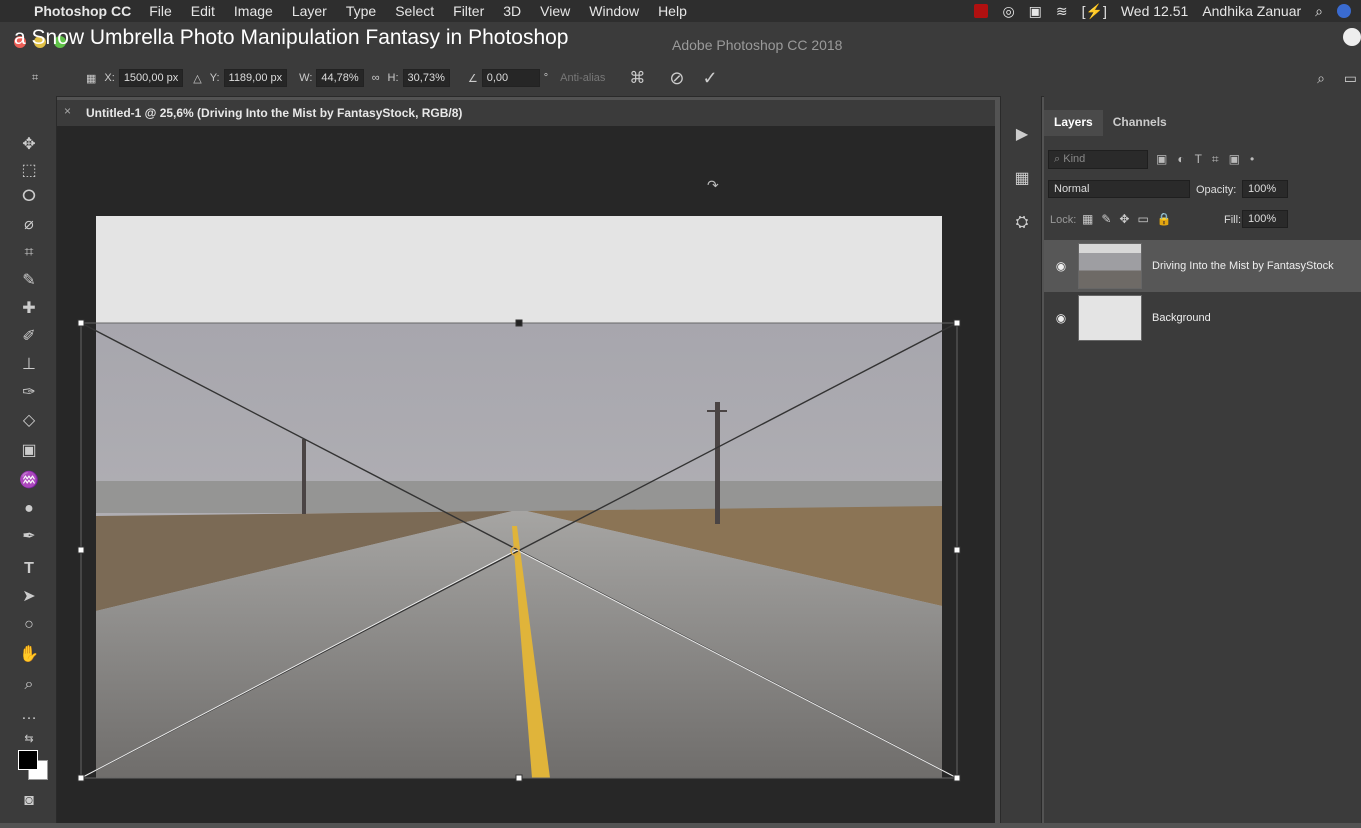 This screenshot has height=828, width=1361. I want to click on menu-3d: 3D, so click(512, 11).